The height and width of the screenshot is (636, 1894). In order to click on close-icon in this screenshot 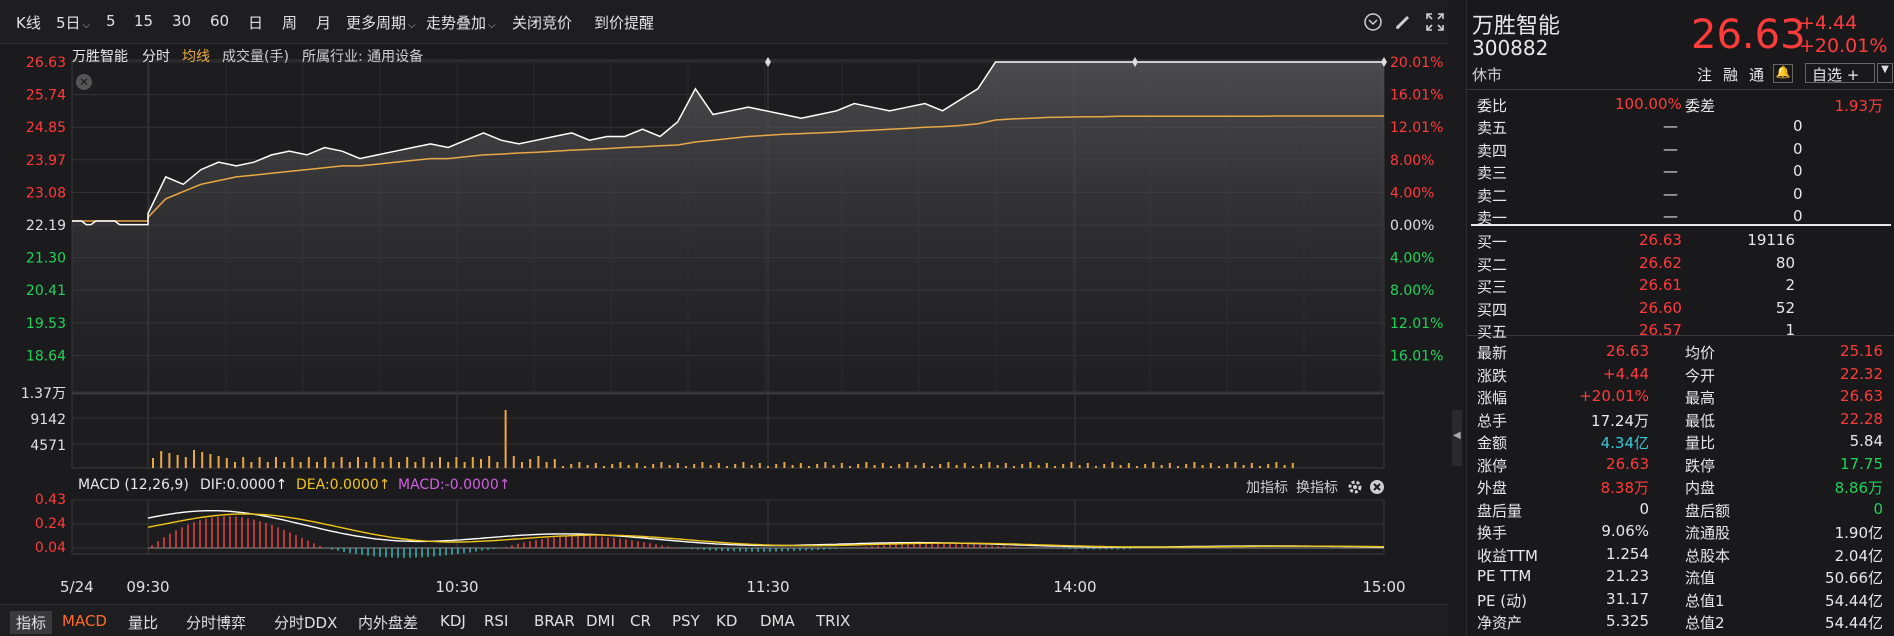, I will do `click(1377, 487)`.